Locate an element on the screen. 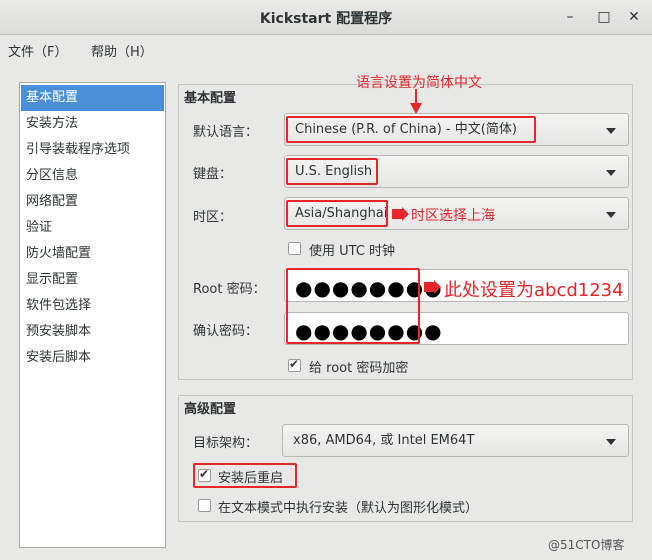 This screenshot has height=560, width=652. close-button: ✕ is located at coordinates (634, 17).